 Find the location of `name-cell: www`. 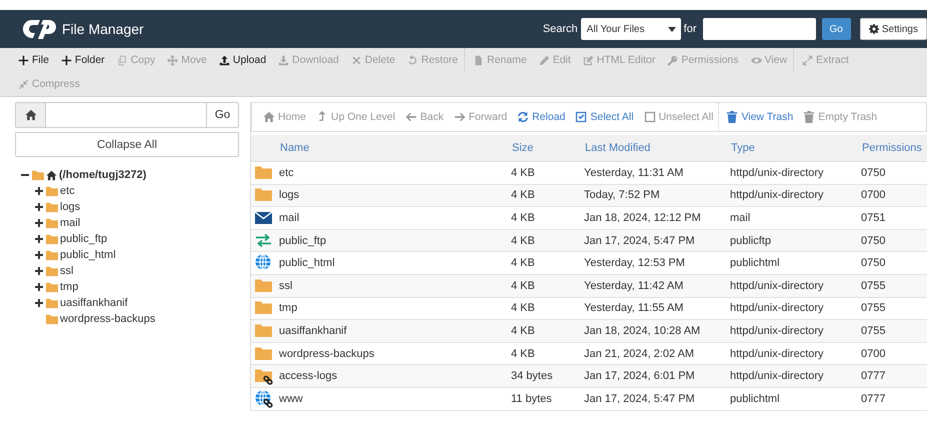

name-cell: www is located at coordinates (395, 398).